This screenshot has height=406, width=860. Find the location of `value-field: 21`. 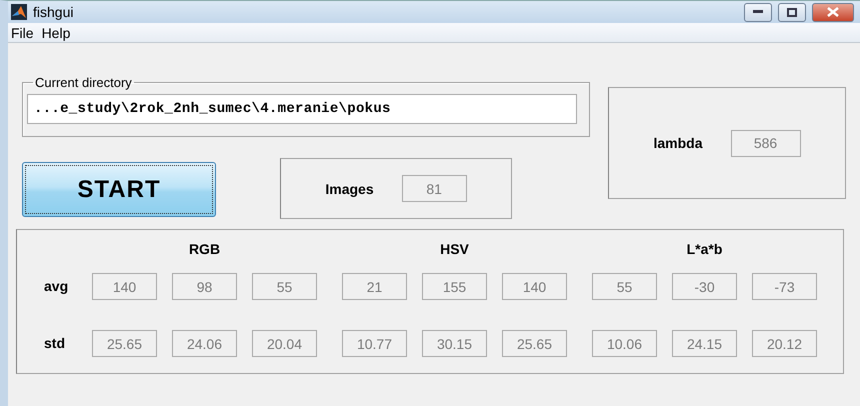

value-field: 21 is located at coordinates (374, 286).